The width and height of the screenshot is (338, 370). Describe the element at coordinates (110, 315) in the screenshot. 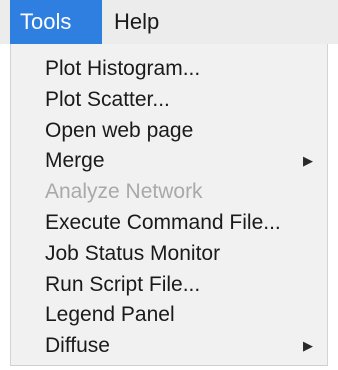

I see `menu-item-label: Legend Panel` at that location.